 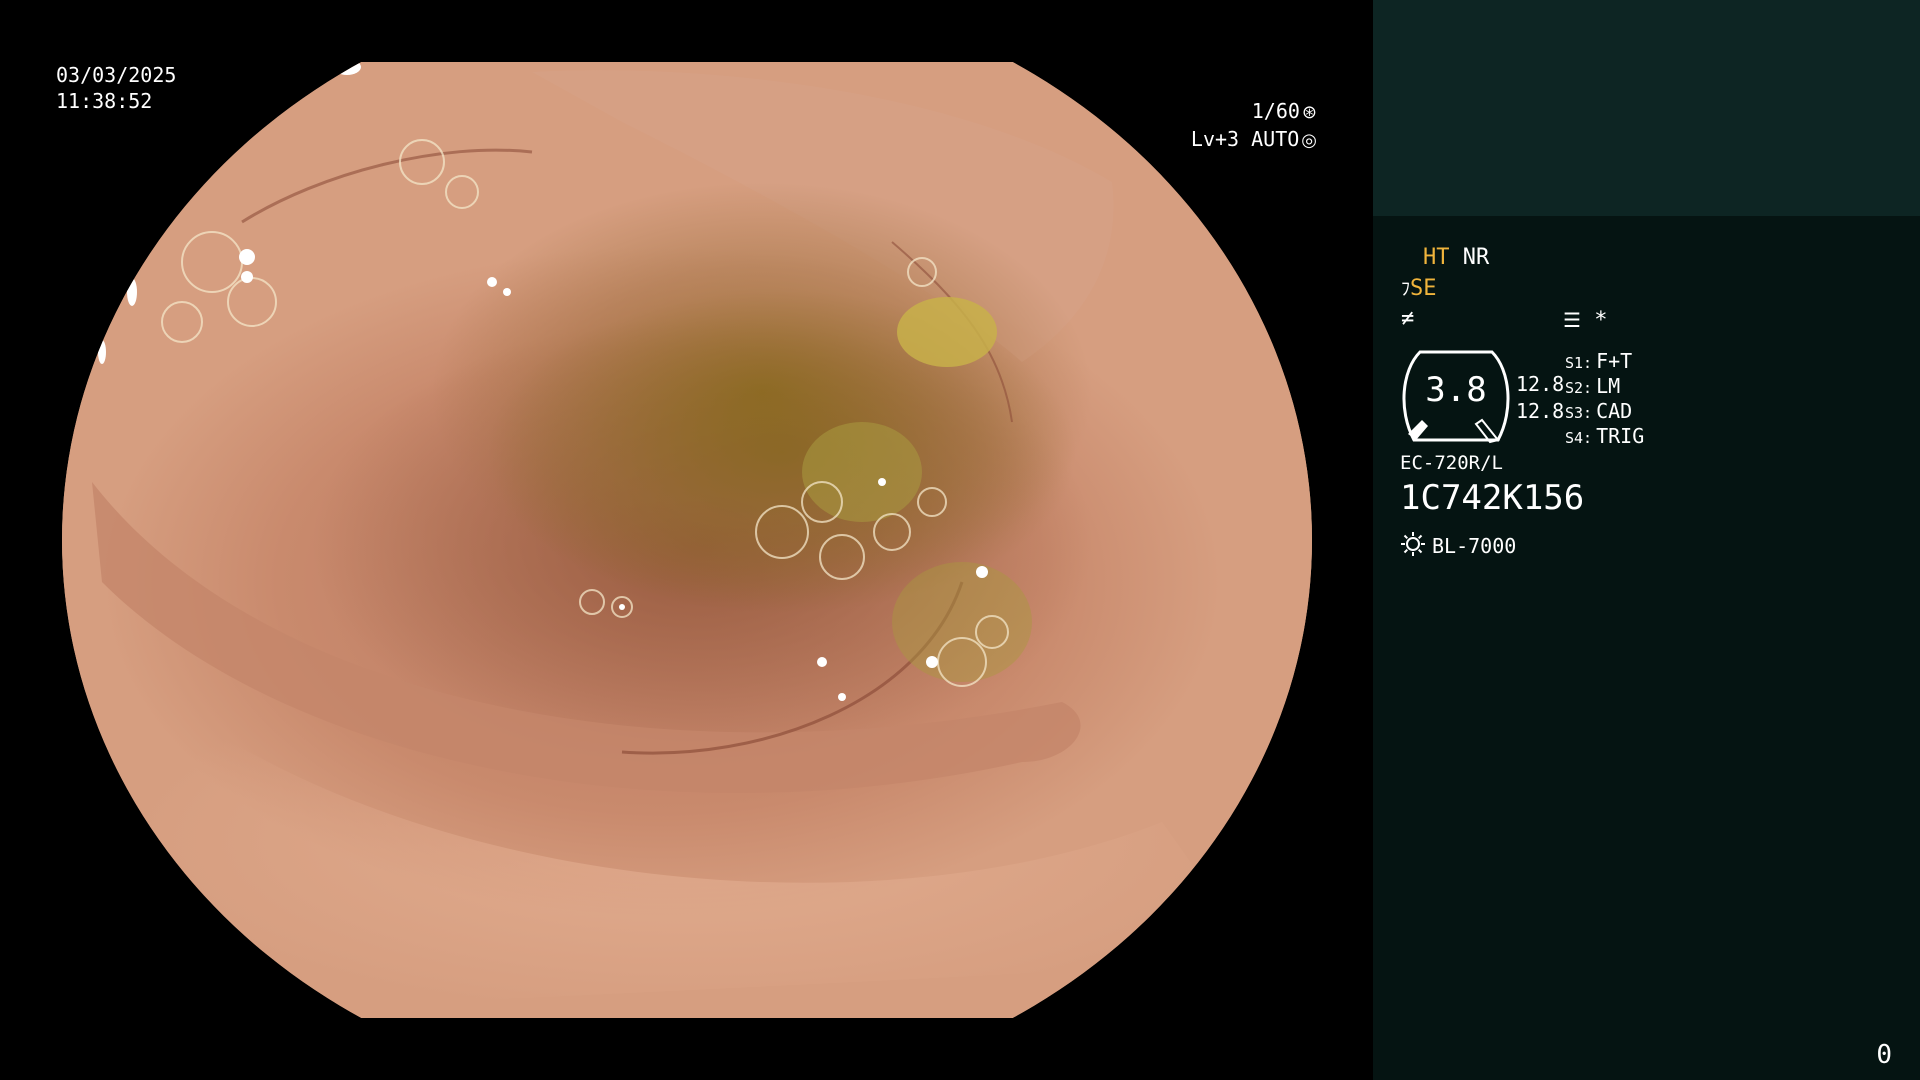 I want to click on image-mode-row: HT NR, so click(x=1456, y=258).